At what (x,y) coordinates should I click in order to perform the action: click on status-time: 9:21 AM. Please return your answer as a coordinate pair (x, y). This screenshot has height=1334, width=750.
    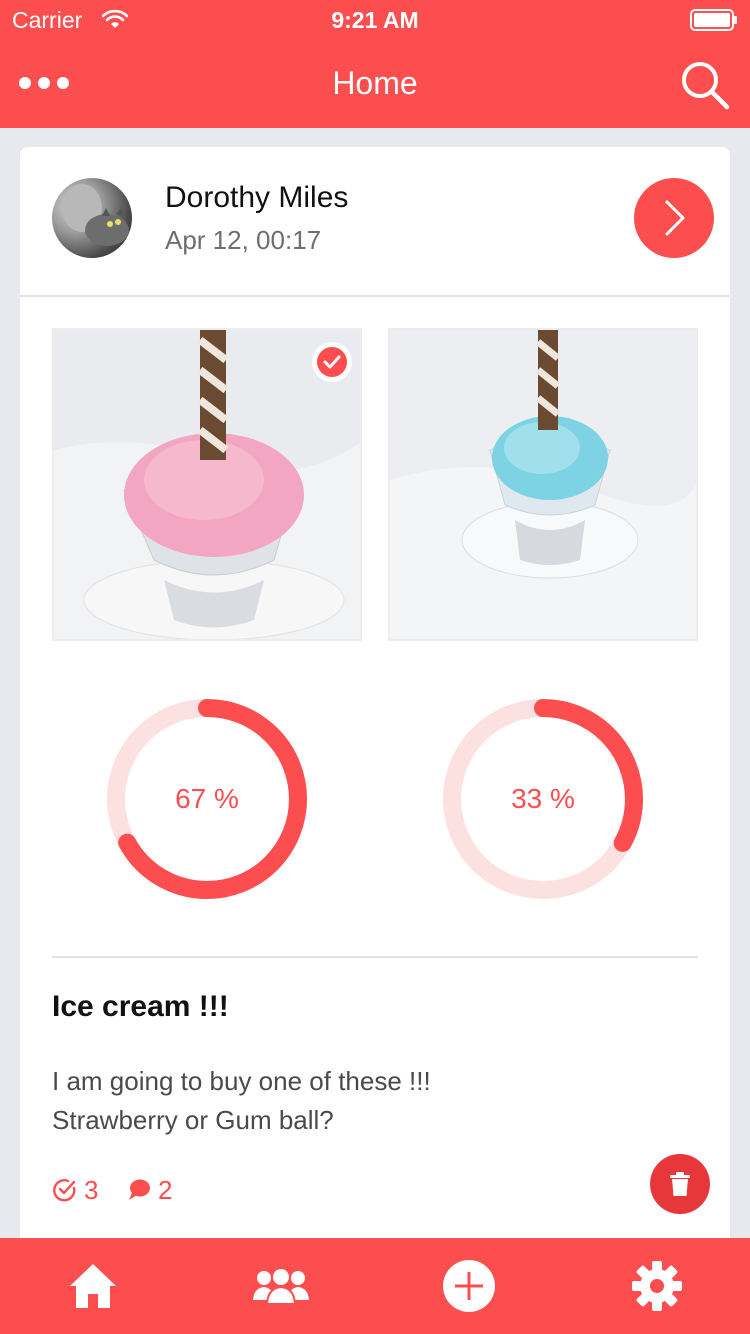
    Looking at the image, I should click on (375, 20).